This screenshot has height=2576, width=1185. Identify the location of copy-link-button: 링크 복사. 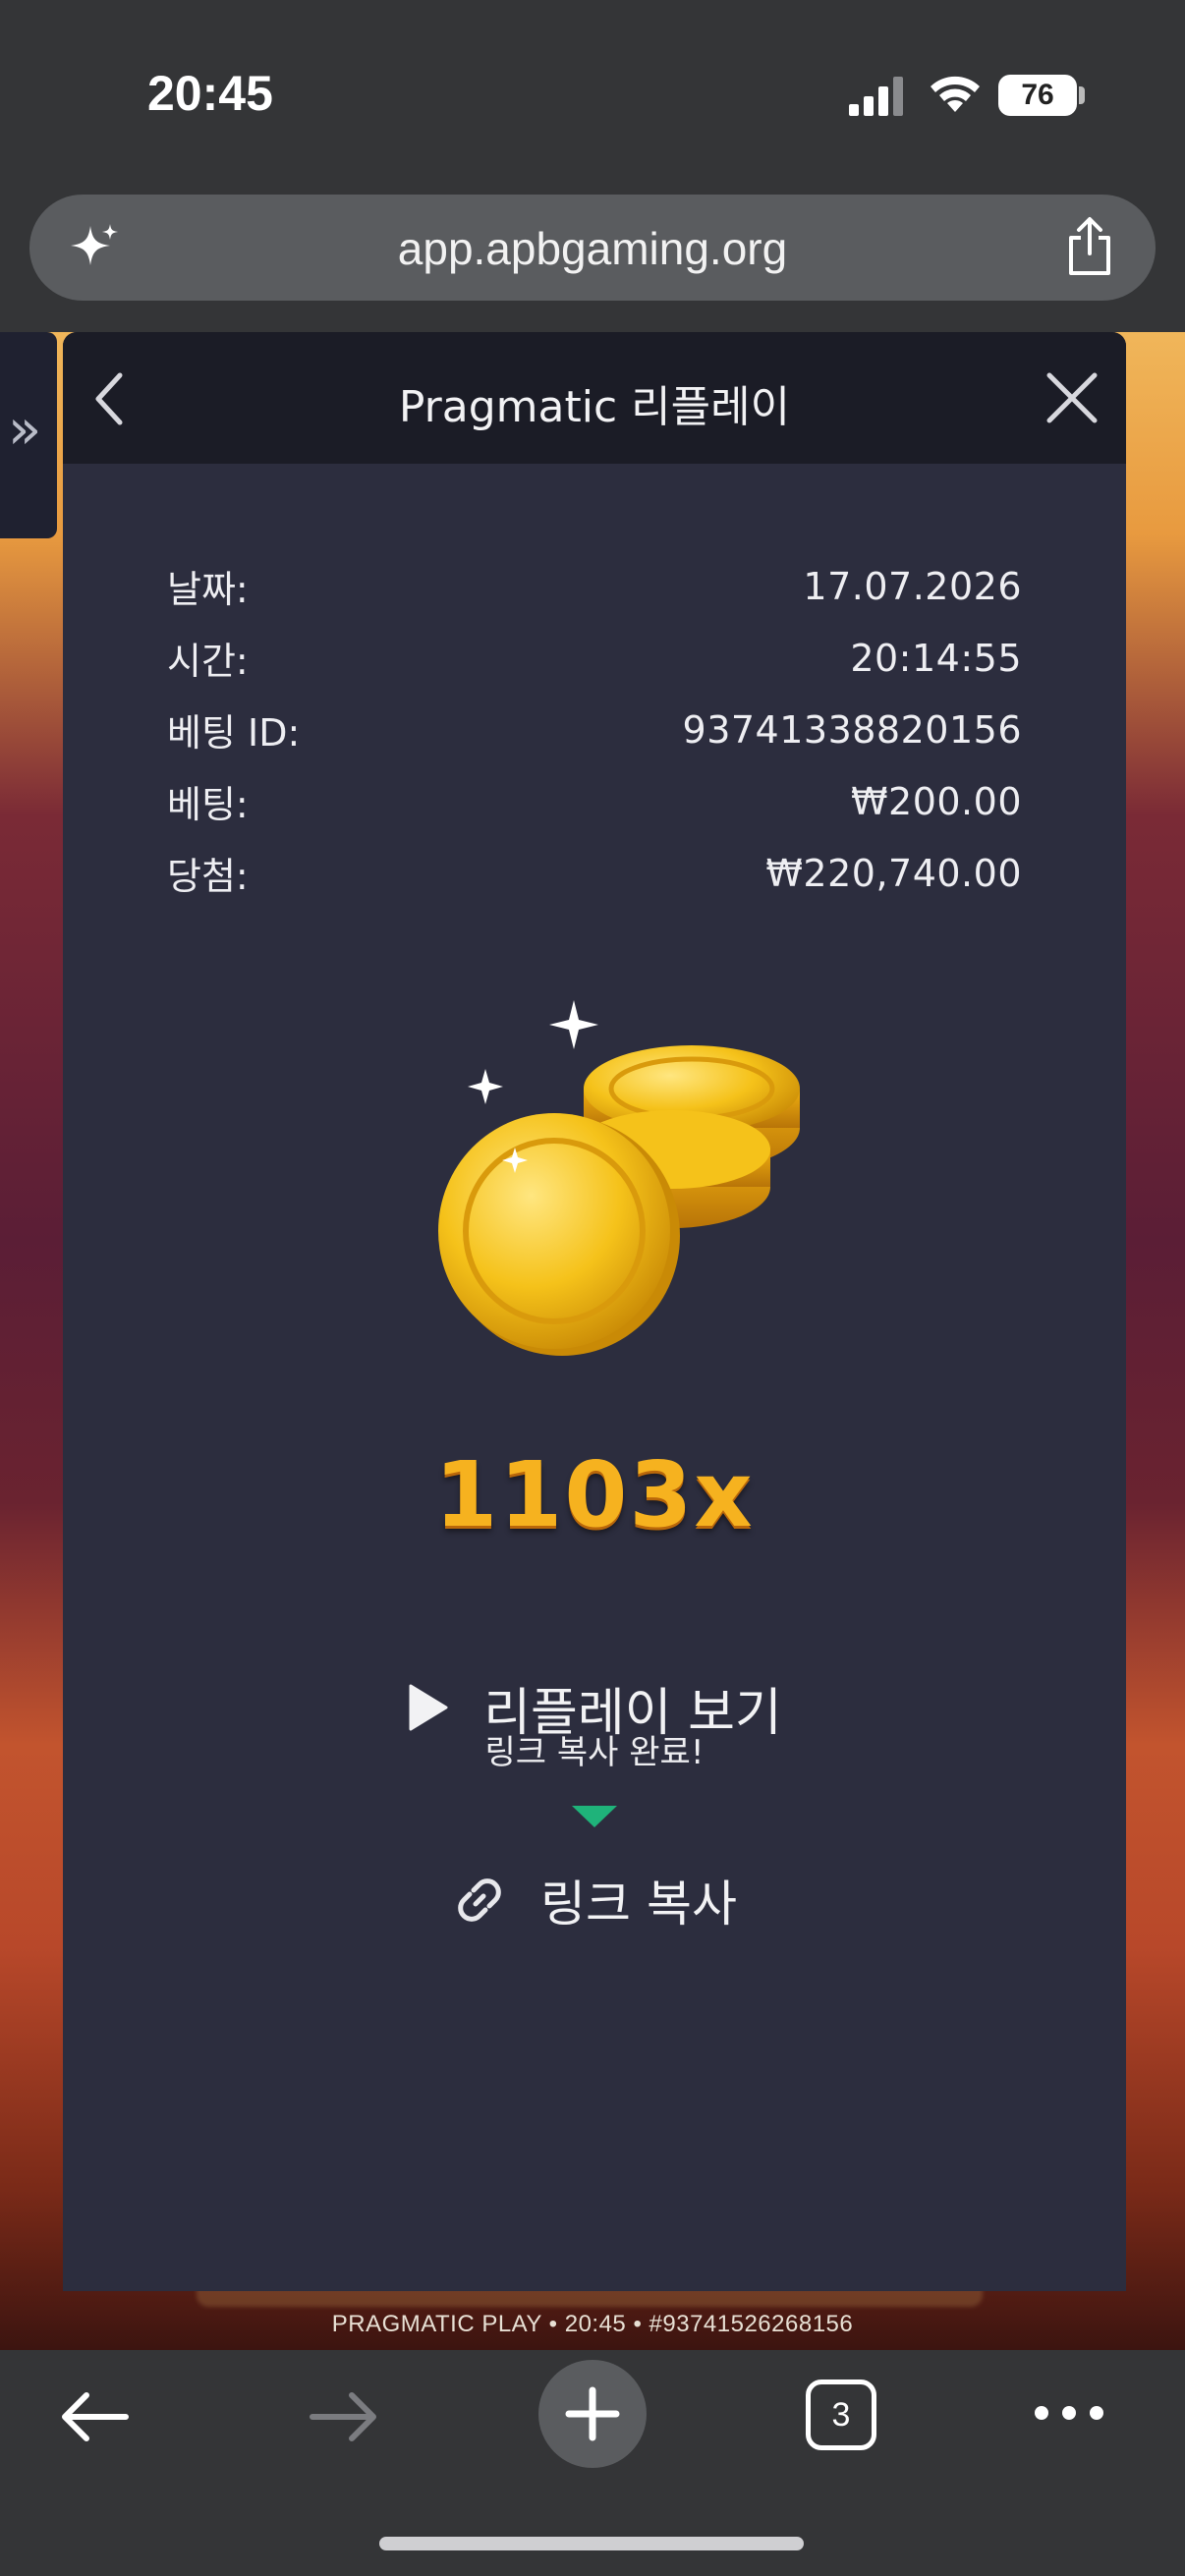
(594, 1900).